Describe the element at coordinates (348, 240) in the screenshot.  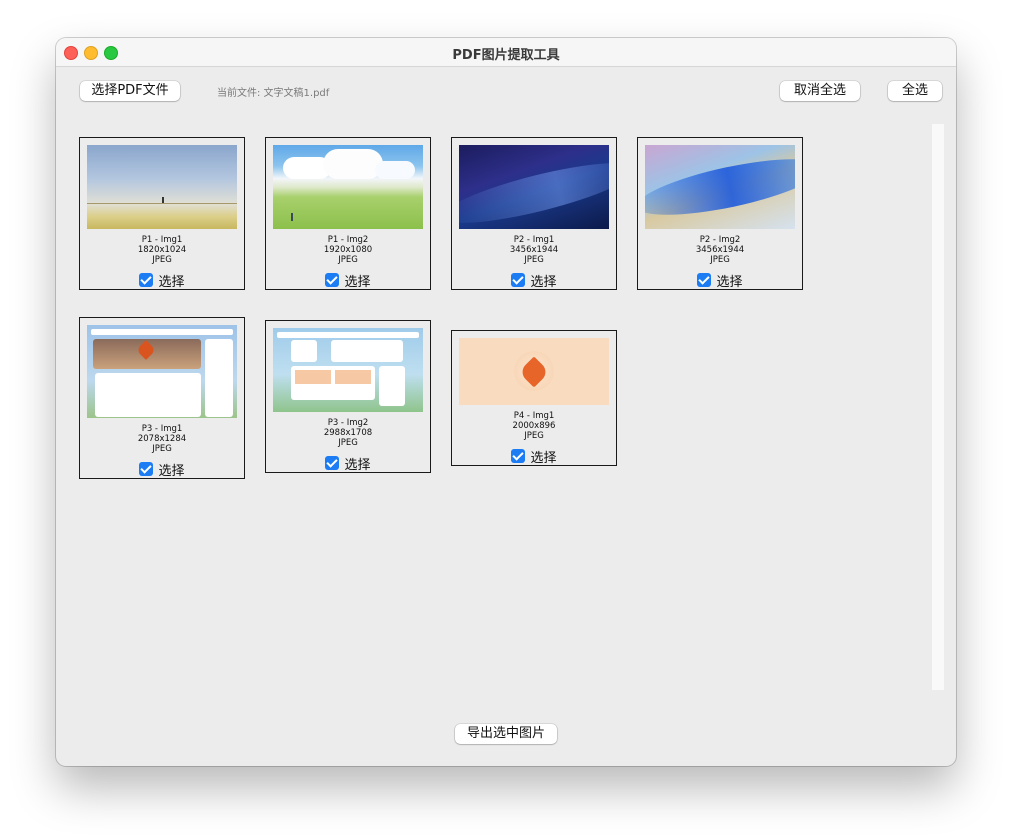
I see `image-label: P1 - Img2` at that location.